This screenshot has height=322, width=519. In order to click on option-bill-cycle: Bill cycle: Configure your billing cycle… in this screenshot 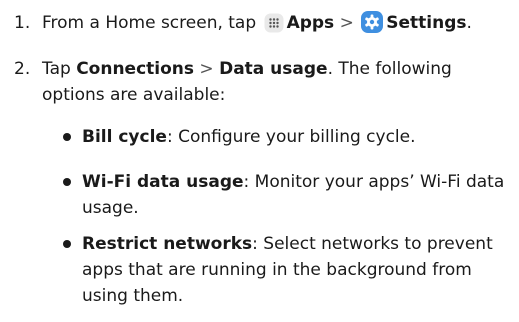, I will do `click(249, 137)`.